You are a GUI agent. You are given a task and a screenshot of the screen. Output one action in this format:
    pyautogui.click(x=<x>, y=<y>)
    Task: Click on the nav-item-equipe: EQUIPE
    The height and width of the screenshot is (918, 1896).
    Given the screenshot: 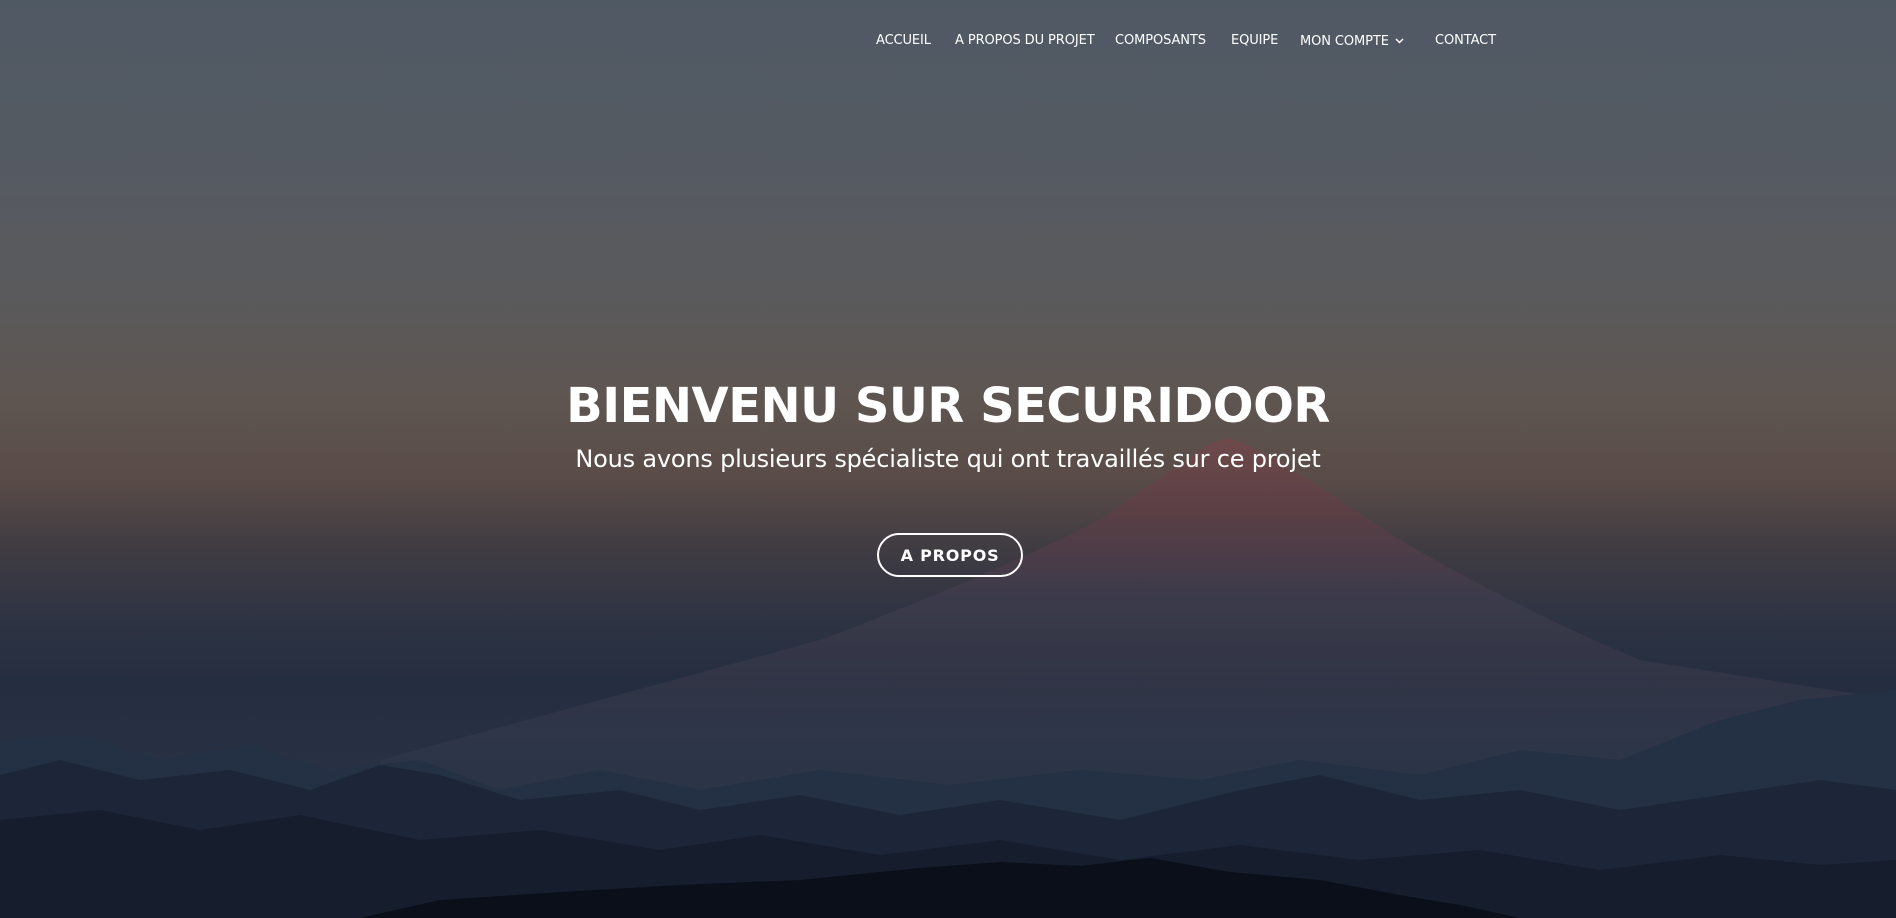 What is the action you would take?
    pyautogui.click(x=1254, y=40)
    